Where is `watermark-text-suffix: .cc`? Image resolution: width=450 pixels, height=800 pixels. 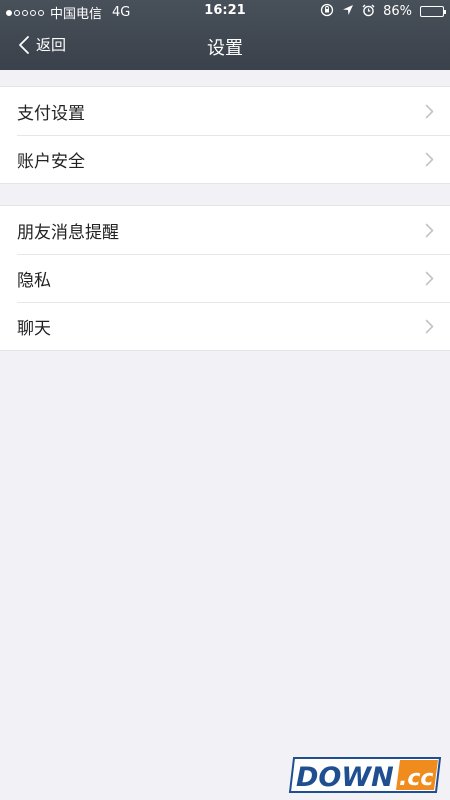
watermark-text-suffix: .cc is located at coordinates (416, 778).